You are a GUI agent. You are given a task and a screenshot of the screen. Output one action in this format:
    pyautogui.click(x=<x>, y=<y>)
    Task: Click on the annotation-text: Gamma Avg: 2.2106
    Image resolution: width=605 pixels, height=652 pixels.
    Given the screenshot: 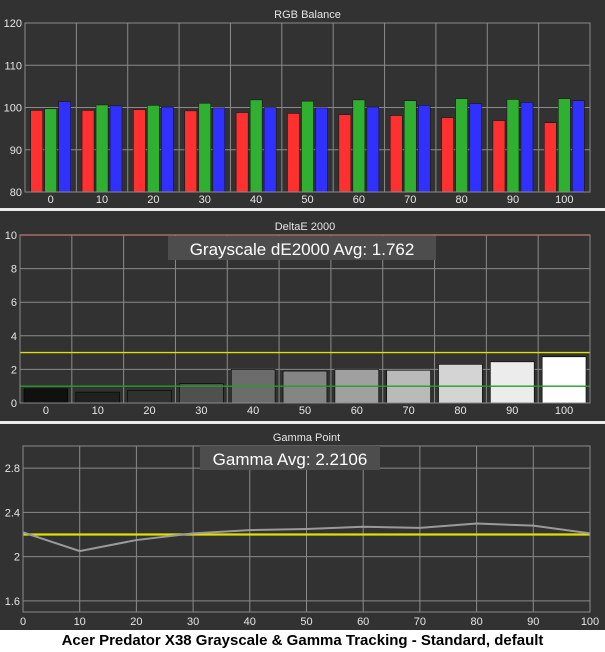 What is the action you would take?
    pyautogui.click(x=290, y=459)
    